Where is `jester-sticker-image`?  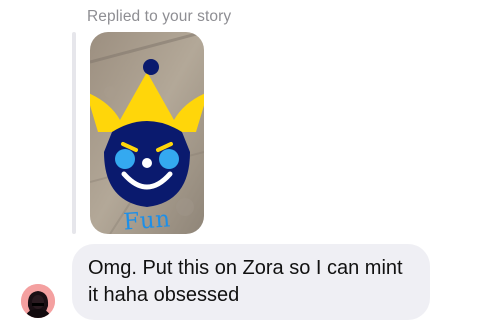 jester-sticker-image is located at coordinates (147, 133).